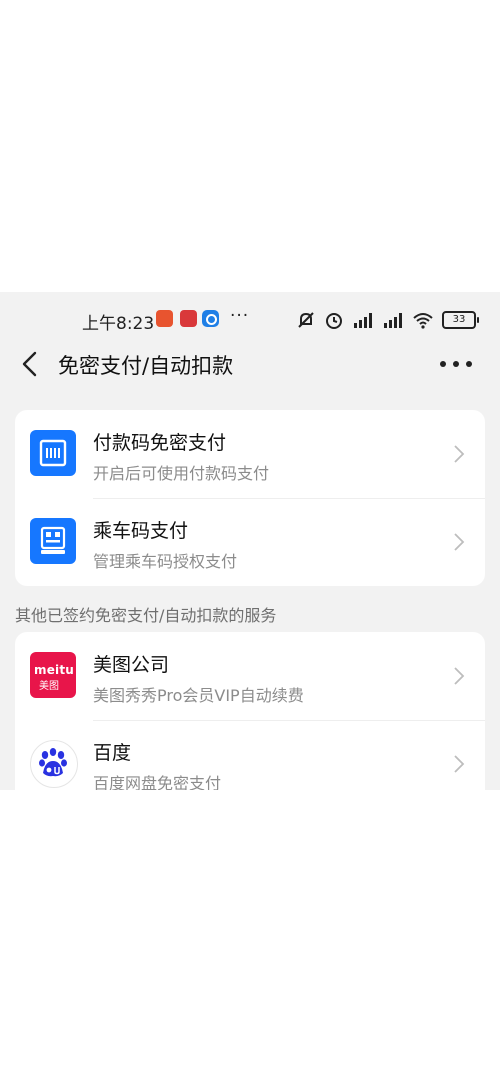 This screenshot has height=1069, width=500. I want to click on item-subtitle: 管理乘车码授权支付, so click(165, 561).